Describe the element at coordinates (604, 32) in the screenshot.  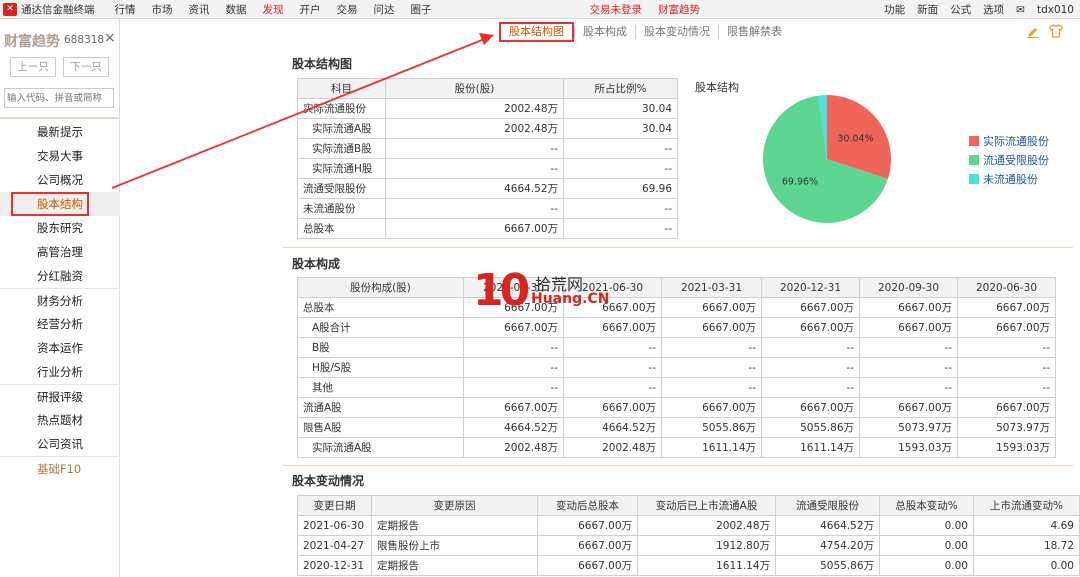
I see `tab-share-composition: 股本构成` at that location.